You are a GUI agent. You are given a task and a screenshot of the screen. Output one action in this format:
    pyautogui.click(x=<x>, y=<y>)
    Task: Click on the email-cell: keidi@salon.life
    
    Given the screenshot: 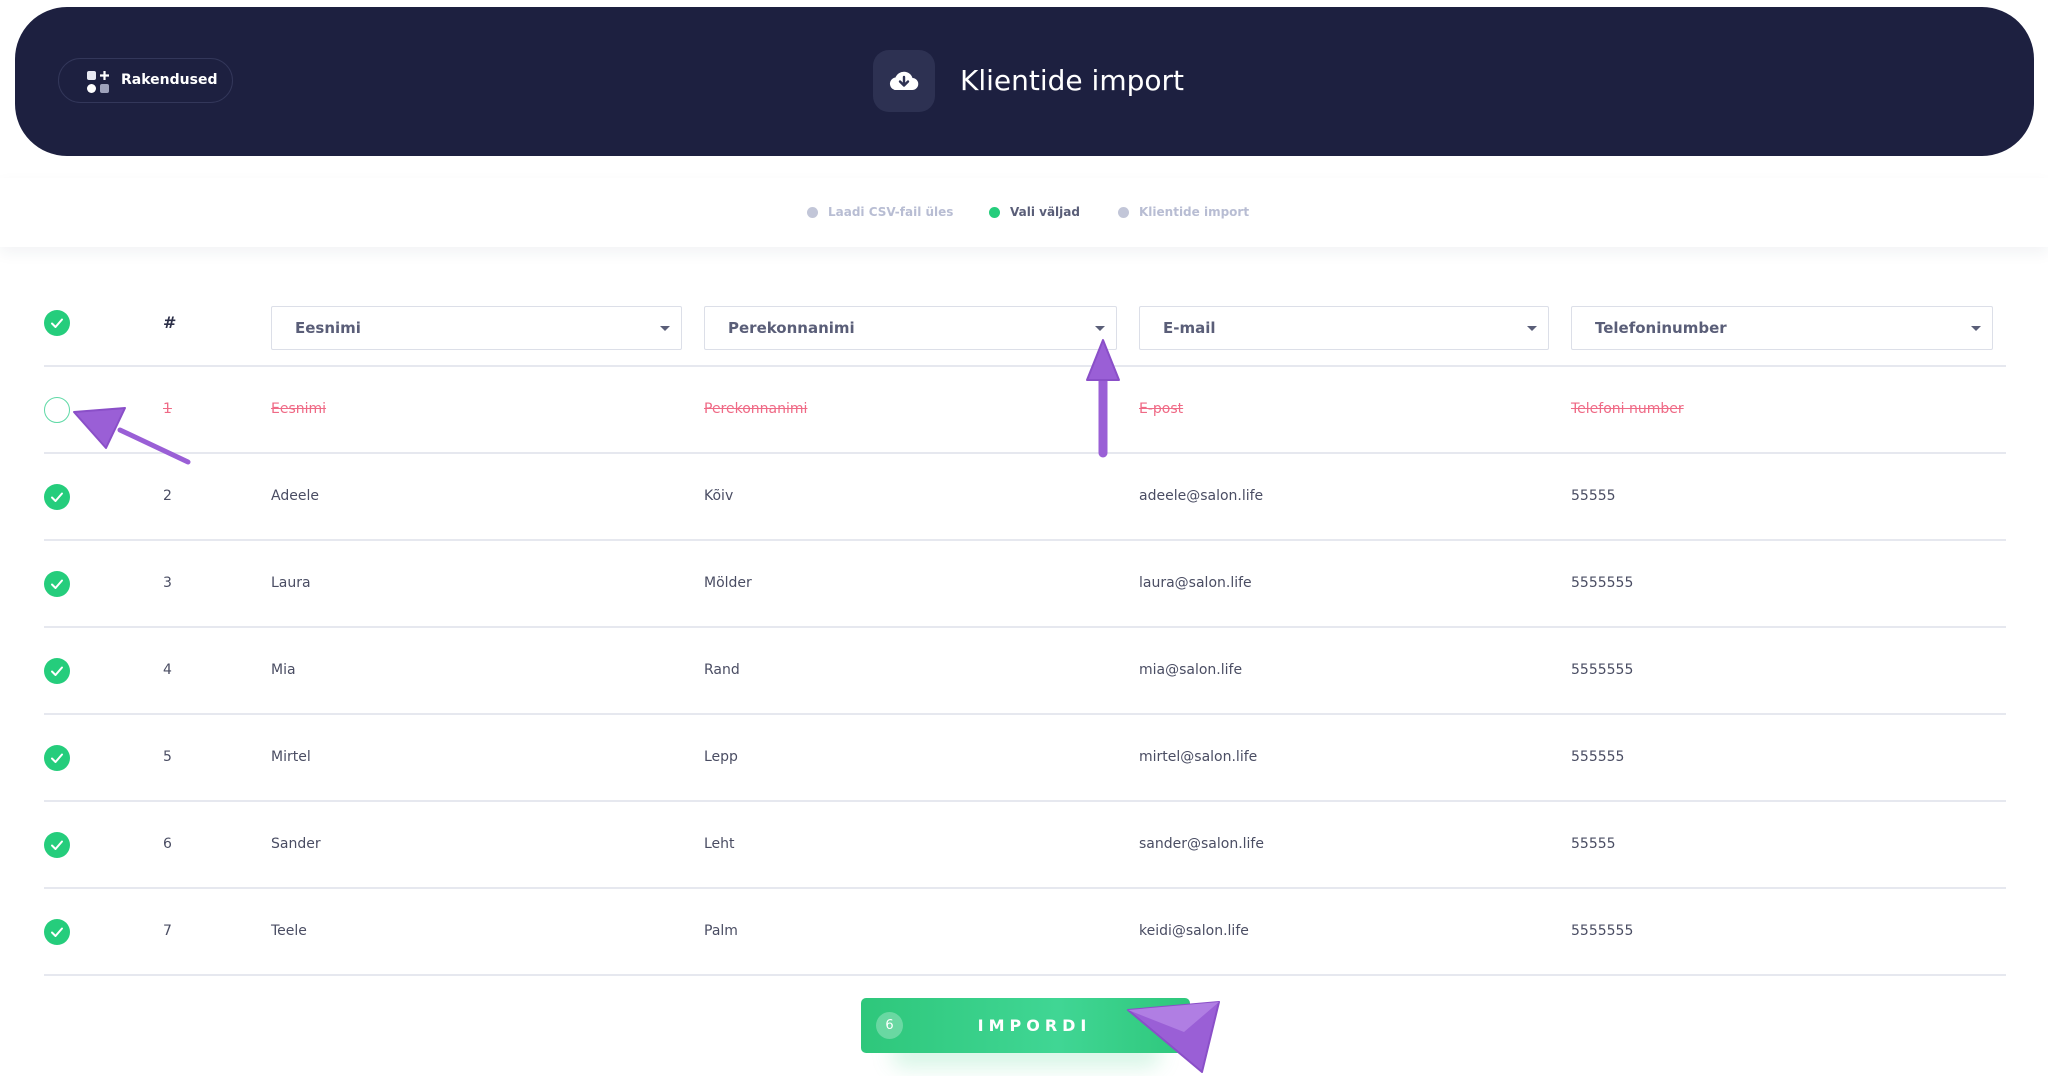 What is the action you would take?
    pyautogui.click(x=1194, y=931)
    